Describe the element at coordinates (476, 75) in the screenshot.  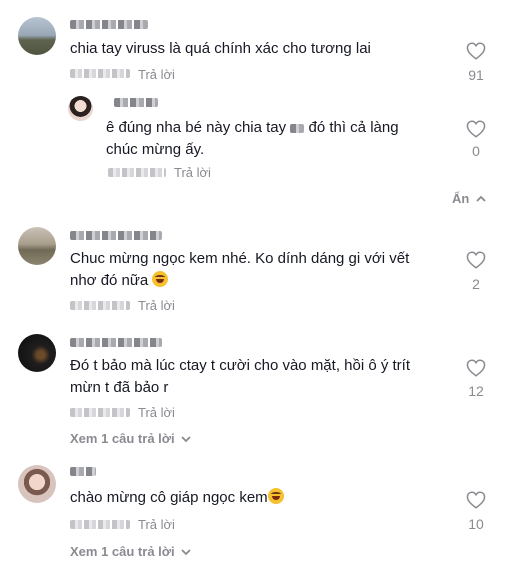
I see `like-count: 91` at that location.